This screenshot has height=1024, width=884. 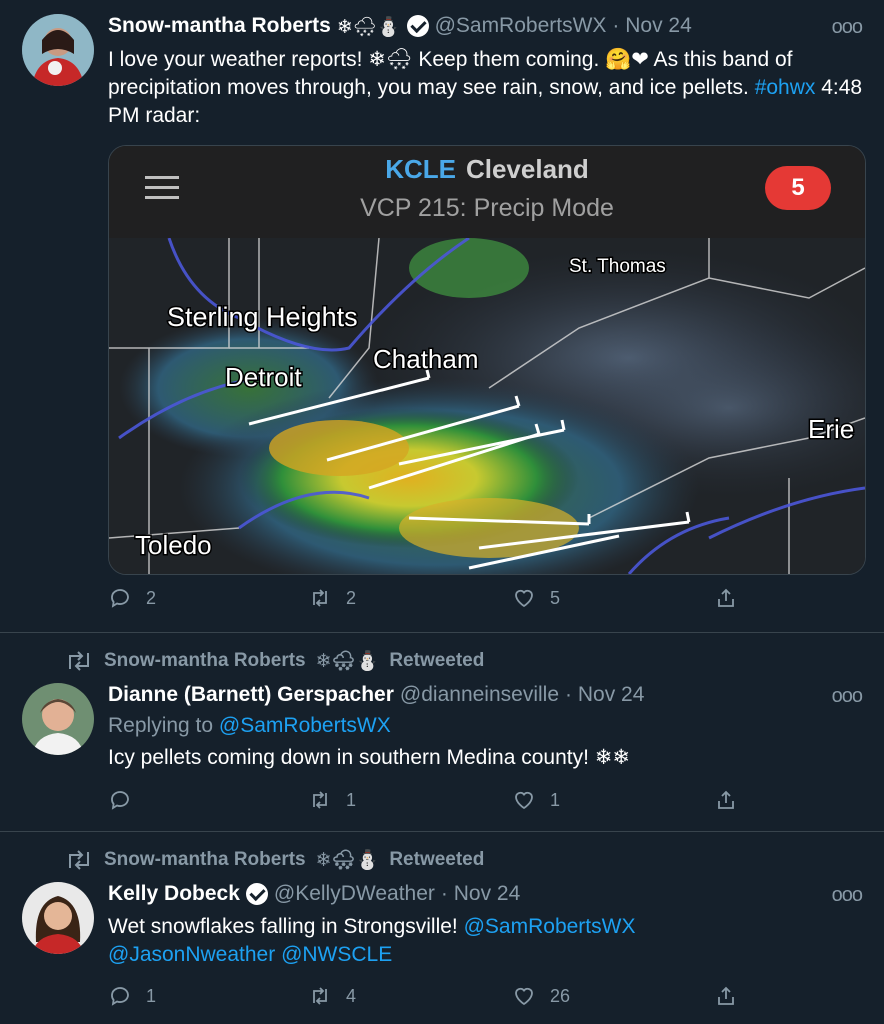 I want to click on map-label-detroit: Detroit, so click(x=263, y=377).